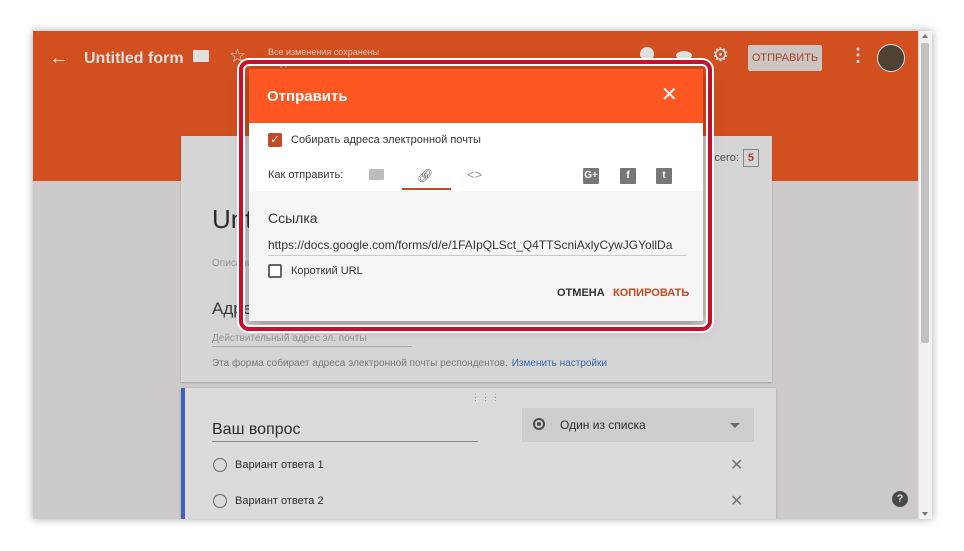 The height and width of the screenshot is (551, 964). What do you see at coordinates (925, 193) in the screenshot?
I see `scrollbar-thumb` at bounding box center [925, 193].